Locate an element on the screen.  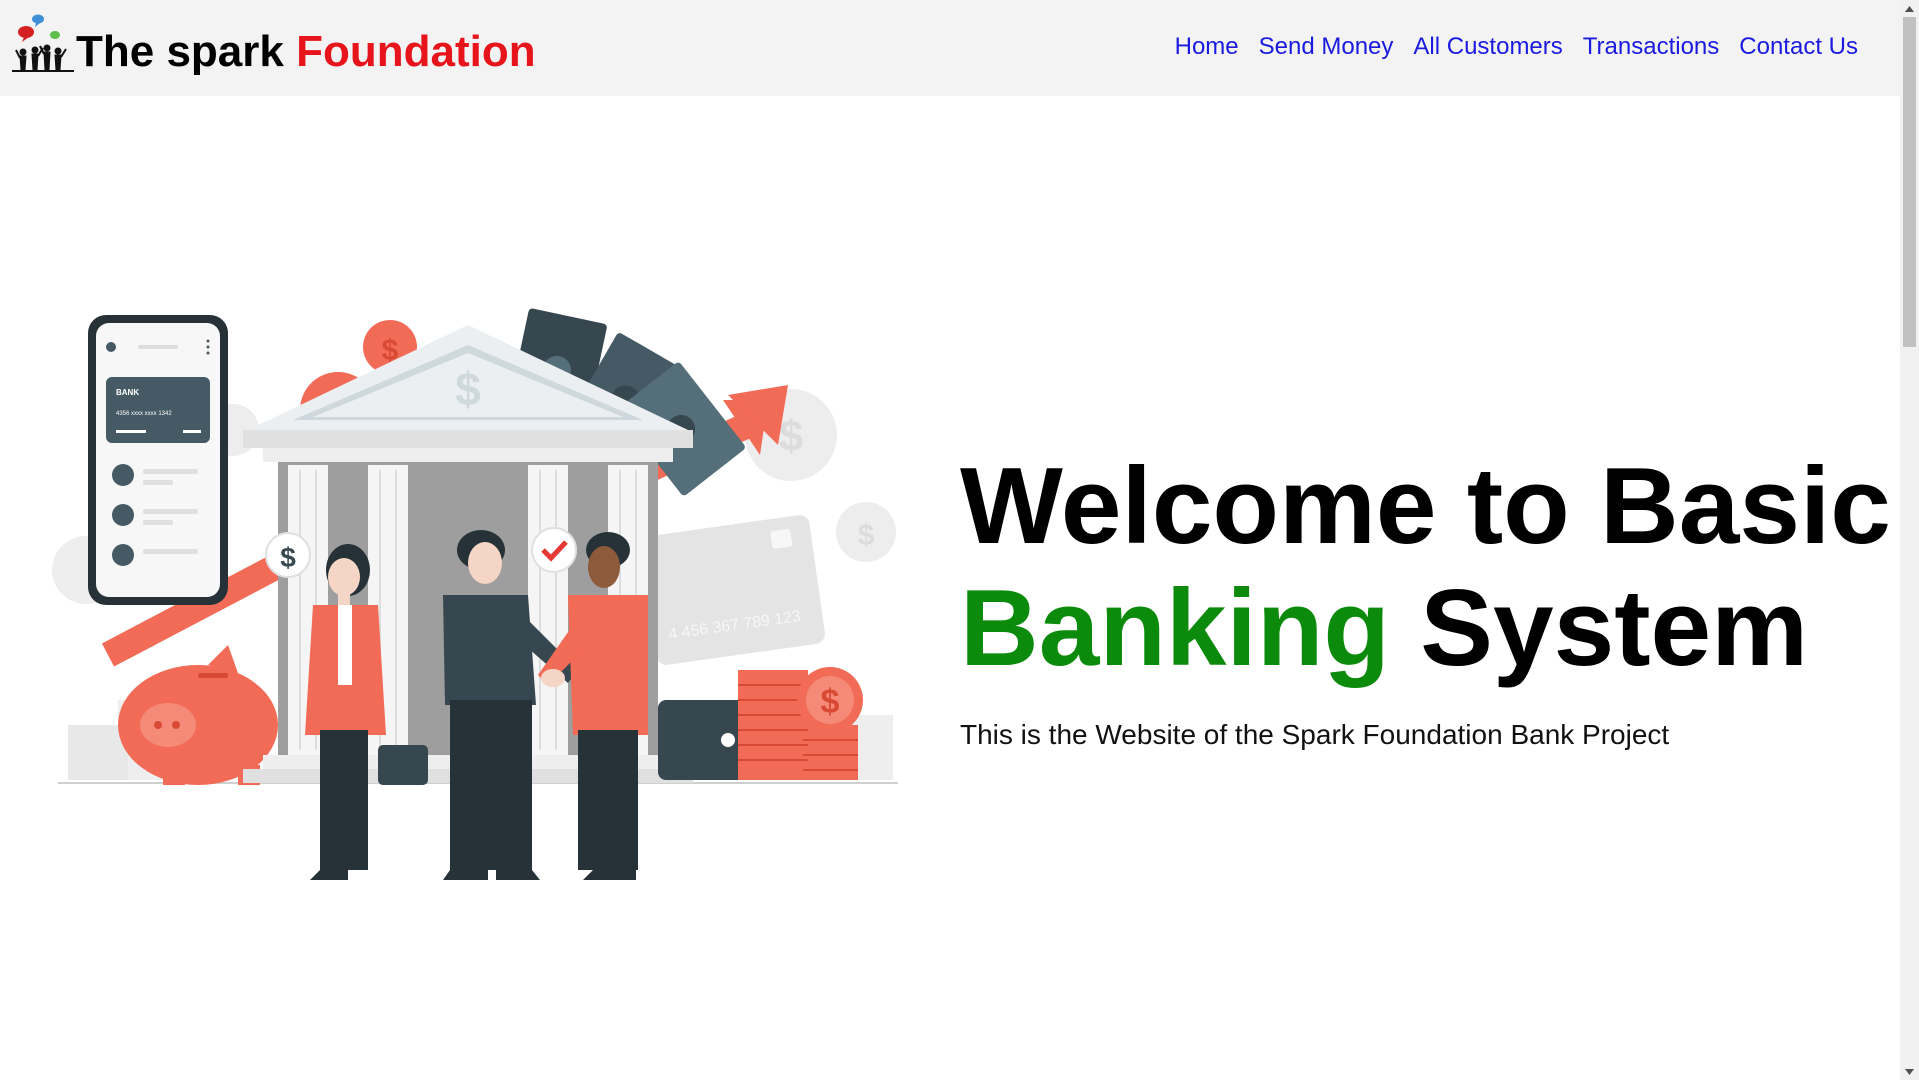
hero-title-rest: System is located at coordinates (1599, 628).